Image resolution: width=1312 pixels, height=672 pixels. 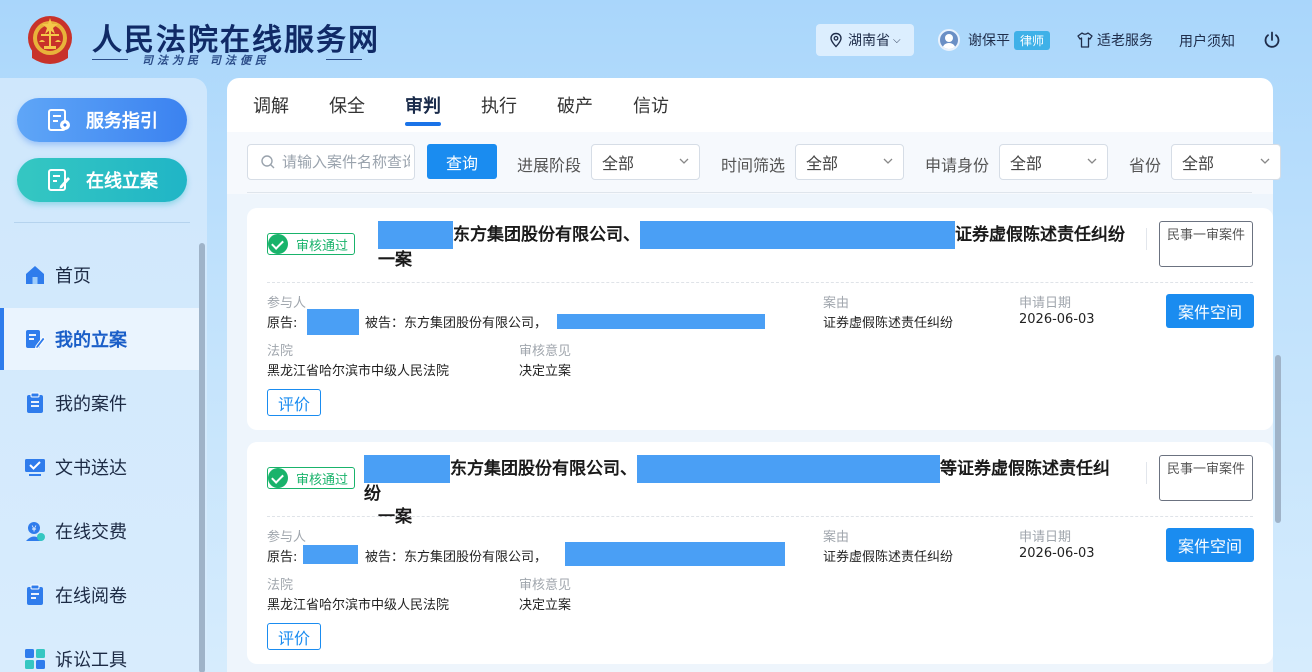 What do you see at coordinates (268, 162) in the screenshot?
I see `search-icon` at bounding box center [268, 162].